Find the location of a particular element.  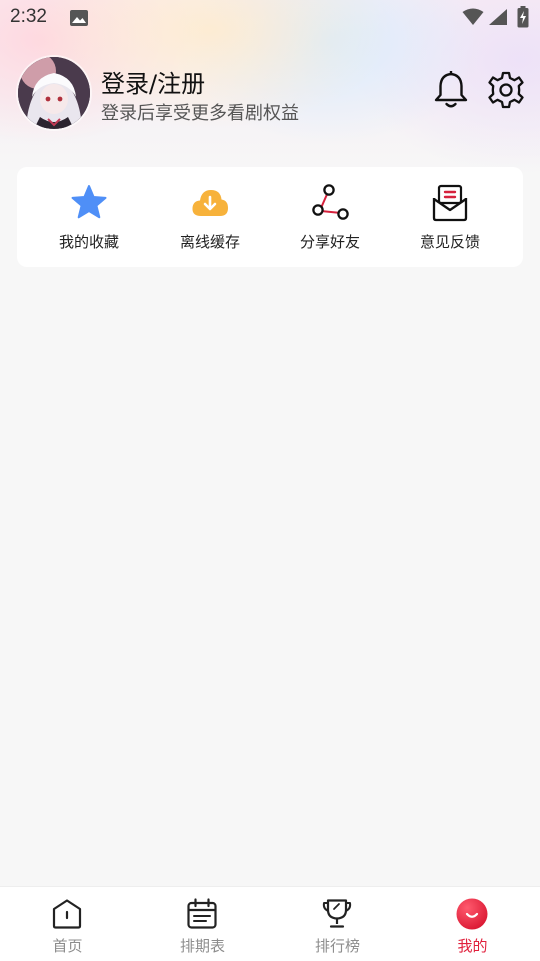

nav-mine: 我的 is located at coordinates (472, 924).